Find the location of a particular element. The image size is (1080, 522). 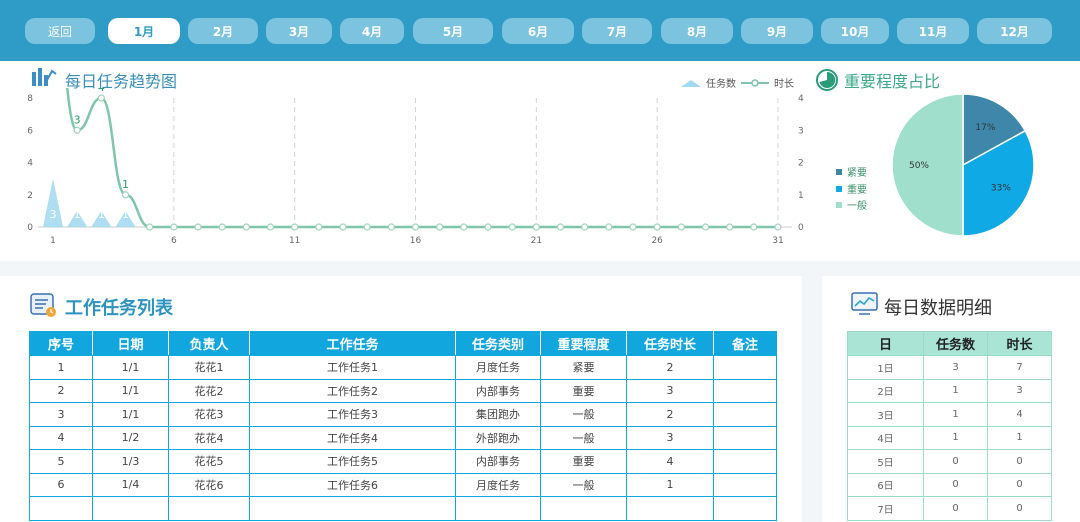

month-button-aug: 8月 is located at coordinates (697, 31).